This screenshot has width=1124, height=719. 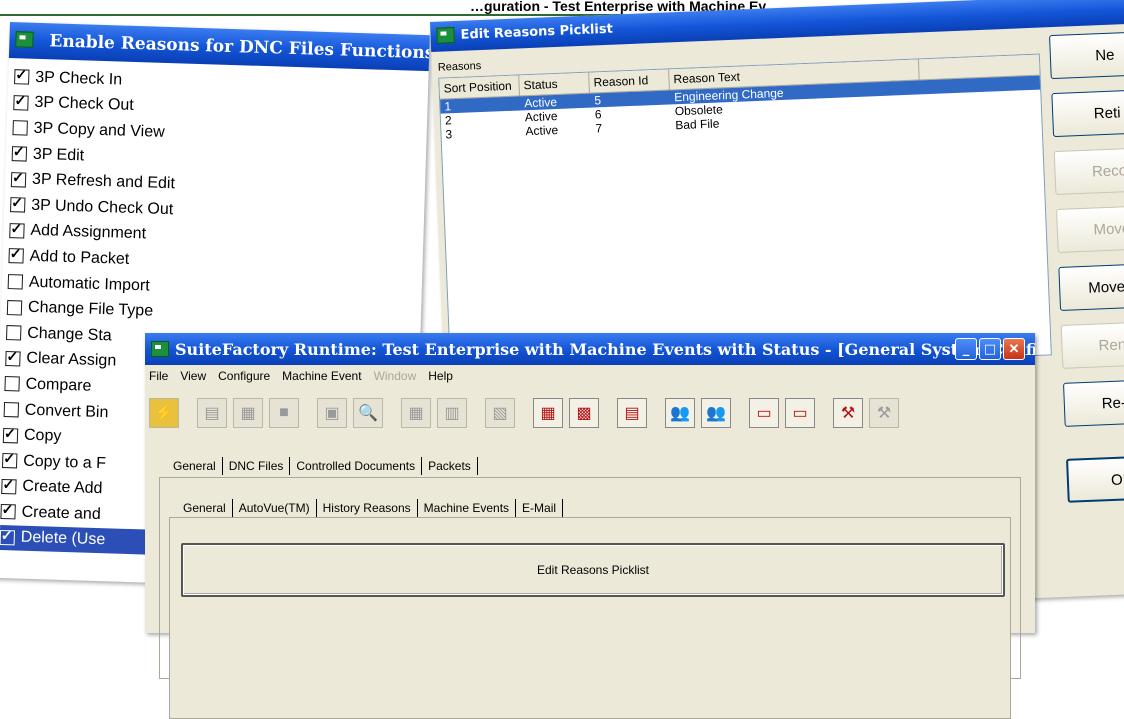 I want to click on picklist-title: Edit Reasons Picklist, so click(x=537, y=32).